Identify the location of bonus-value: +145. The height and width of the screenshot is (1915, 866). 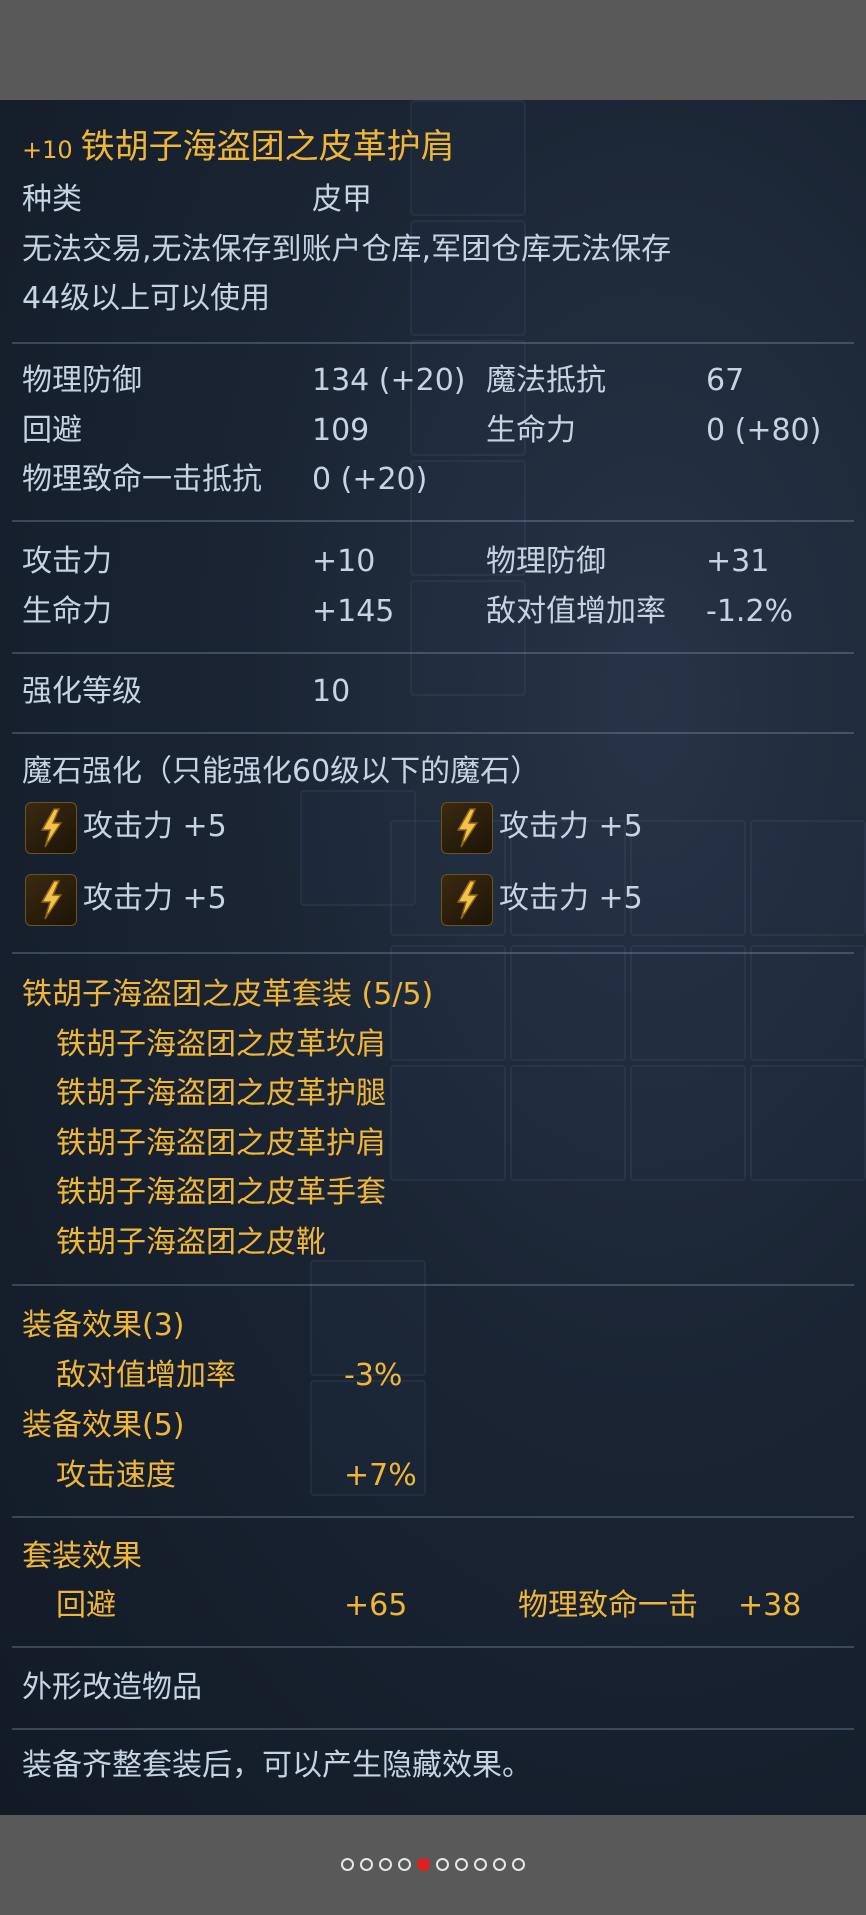
(353, 611).